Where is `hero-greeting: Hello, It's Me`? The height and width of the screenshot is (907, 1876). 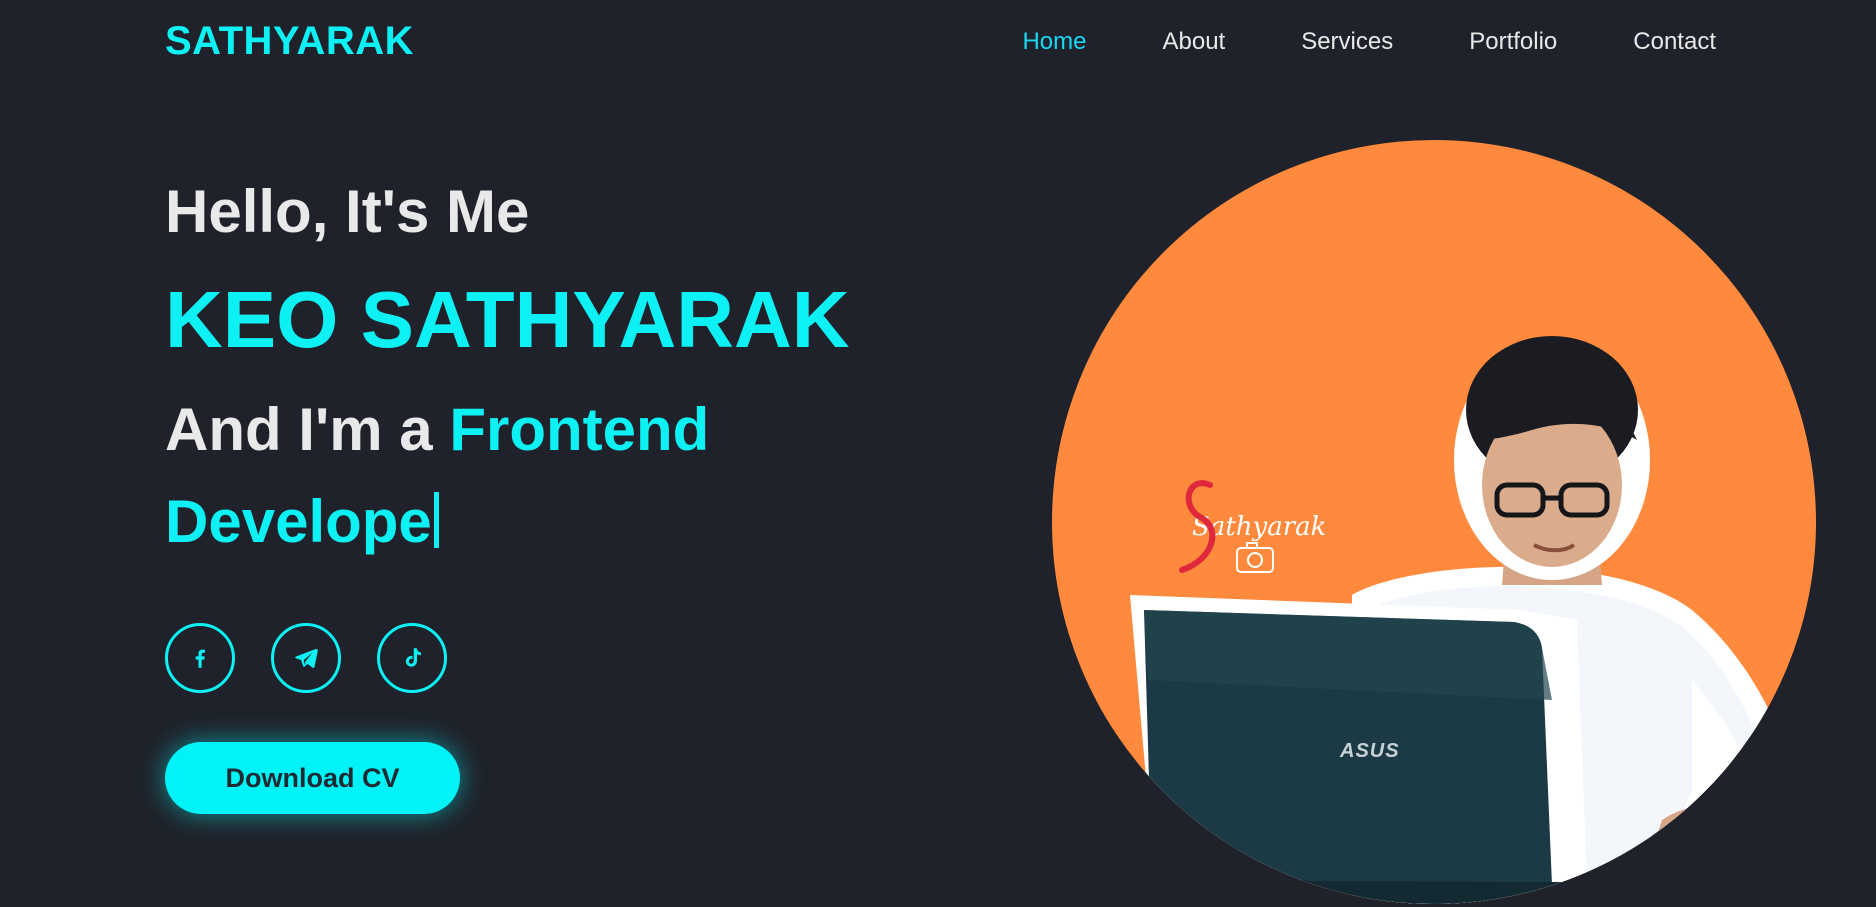
hero-greeting: Hello, It's Me is located at coordinates (347, 211).